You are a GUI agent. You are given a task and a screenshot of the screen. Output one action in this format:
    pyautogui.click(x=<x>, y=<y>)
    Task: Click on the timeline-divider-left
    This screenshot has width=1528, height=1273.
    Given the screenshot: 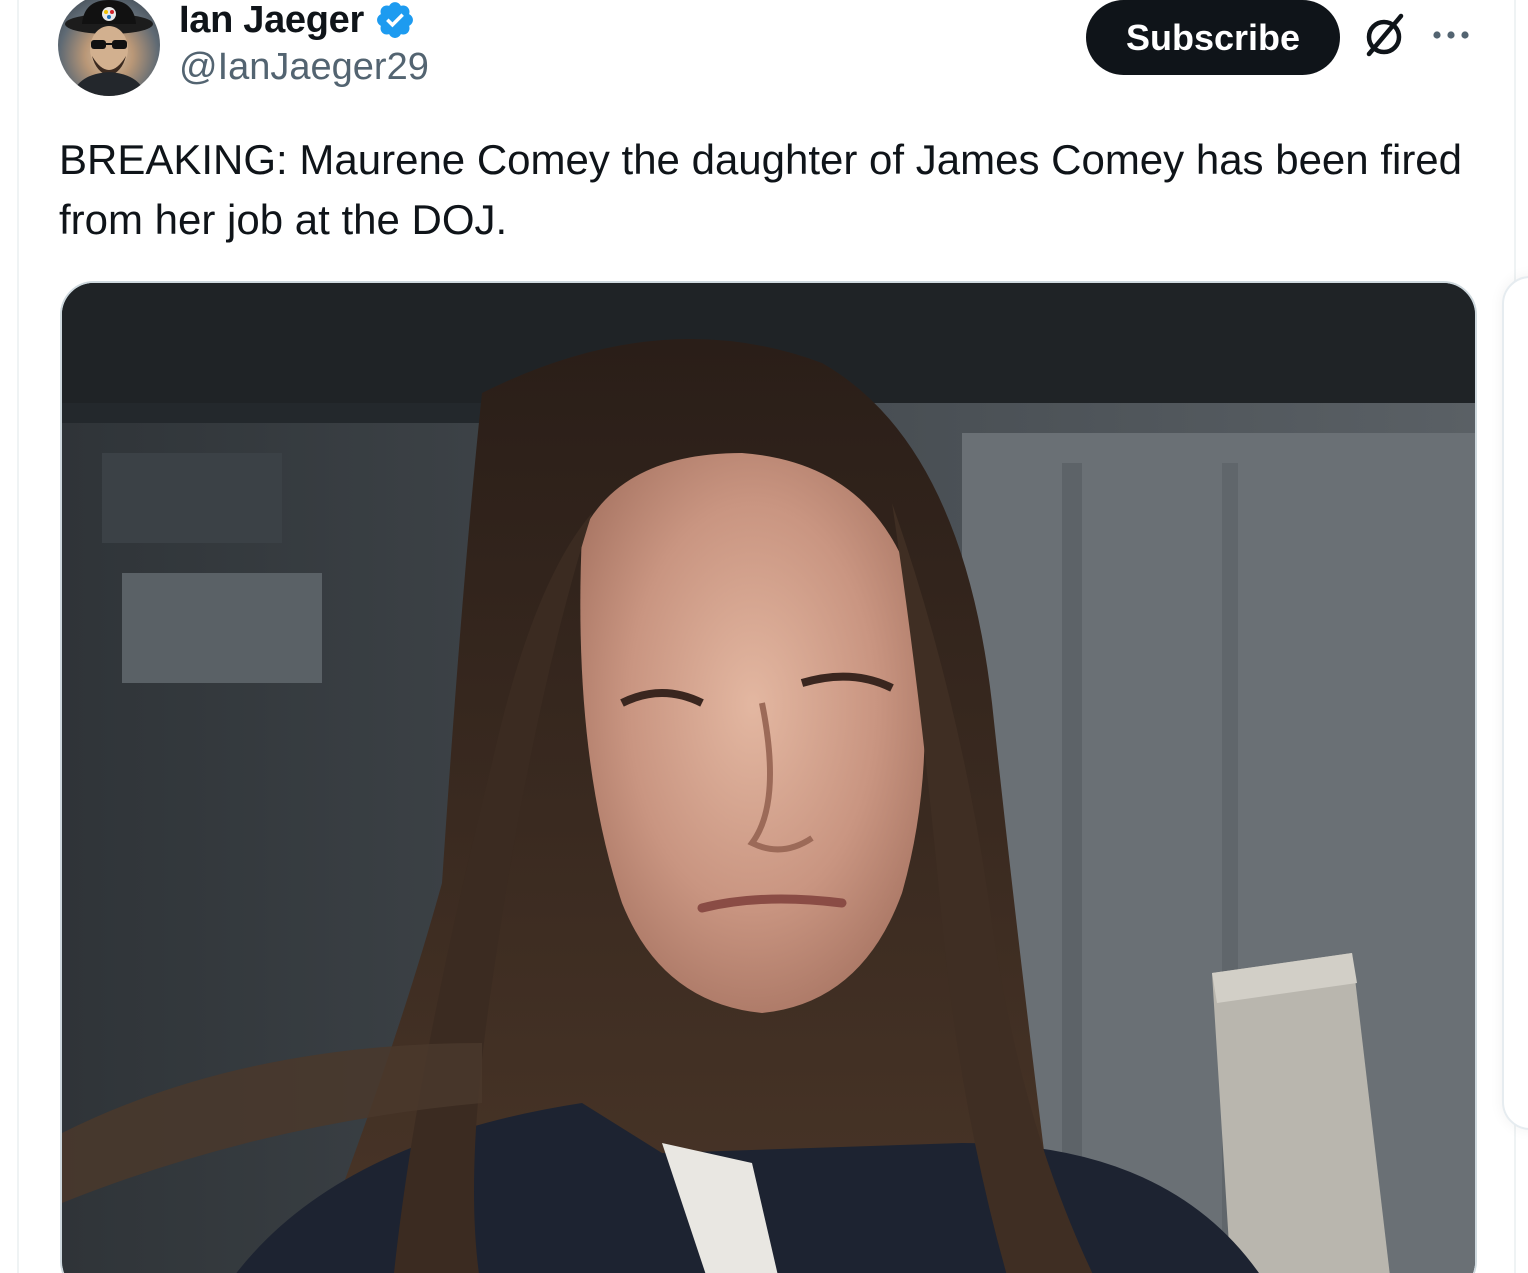 What is the action you would take?
    pyautogui.click(x=18, y=636)
    